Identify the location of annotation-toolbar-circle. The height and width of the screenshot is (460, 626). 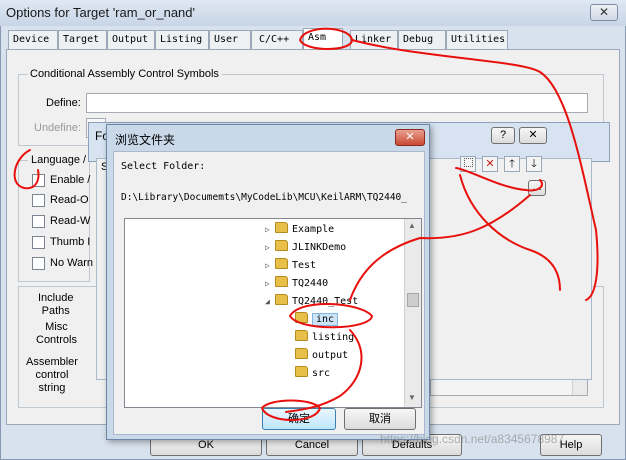
(499, 179).